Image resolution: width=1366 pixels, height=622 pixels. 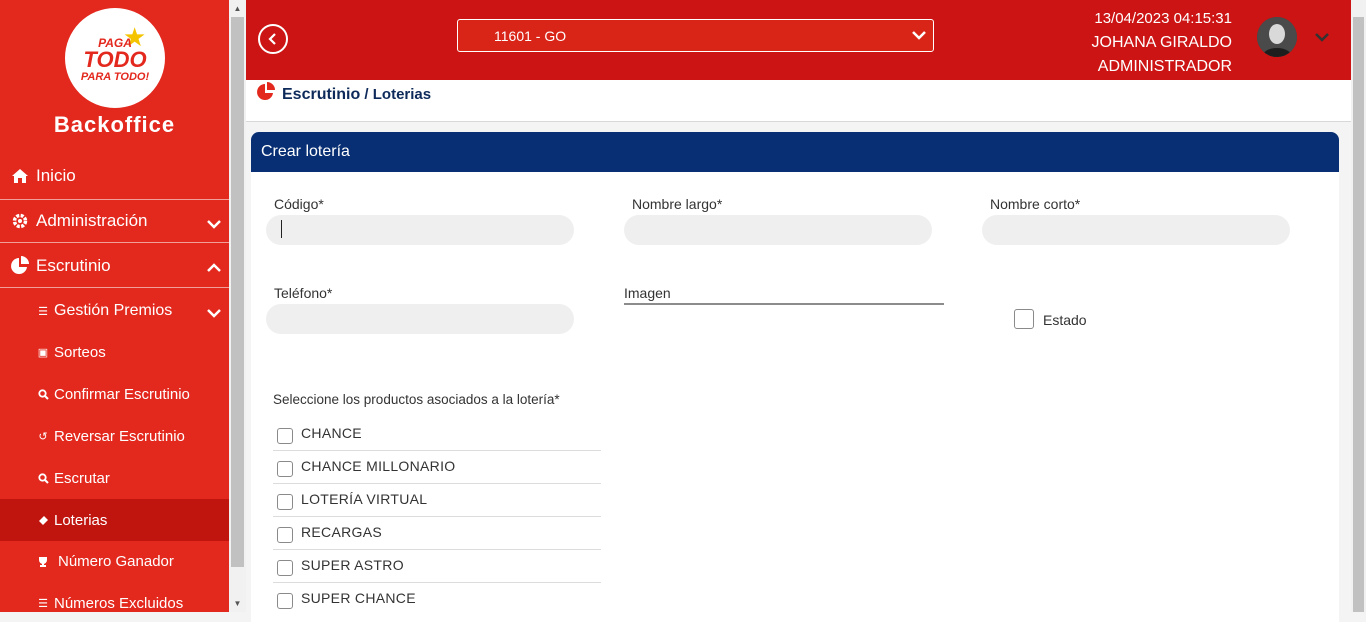 I want to click on paga-todo-logo: ★ PAGA TODO PARA TODO!, so click(x=115, y=58).